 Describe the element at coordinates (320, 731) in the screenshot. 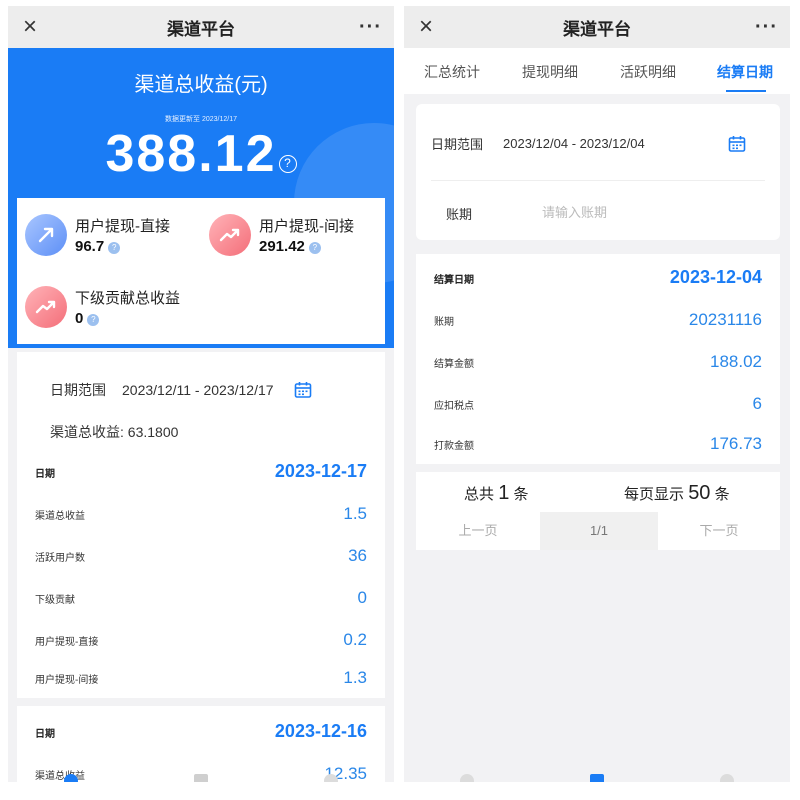

I see `row-value: 2023-12-16` at that location.